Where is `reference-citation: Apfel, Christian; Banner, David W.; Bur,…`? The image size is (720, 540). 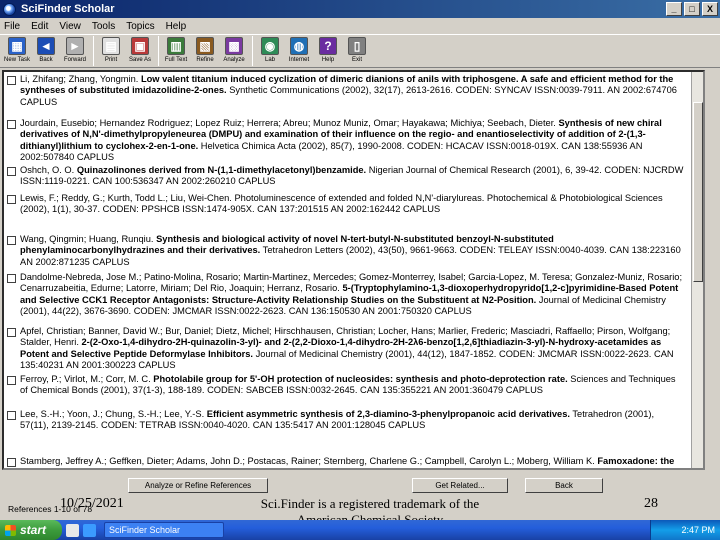 reference-citation: Apfel, Christian; Banner, David W.; Bur,… is located at coordinates (352, 348).